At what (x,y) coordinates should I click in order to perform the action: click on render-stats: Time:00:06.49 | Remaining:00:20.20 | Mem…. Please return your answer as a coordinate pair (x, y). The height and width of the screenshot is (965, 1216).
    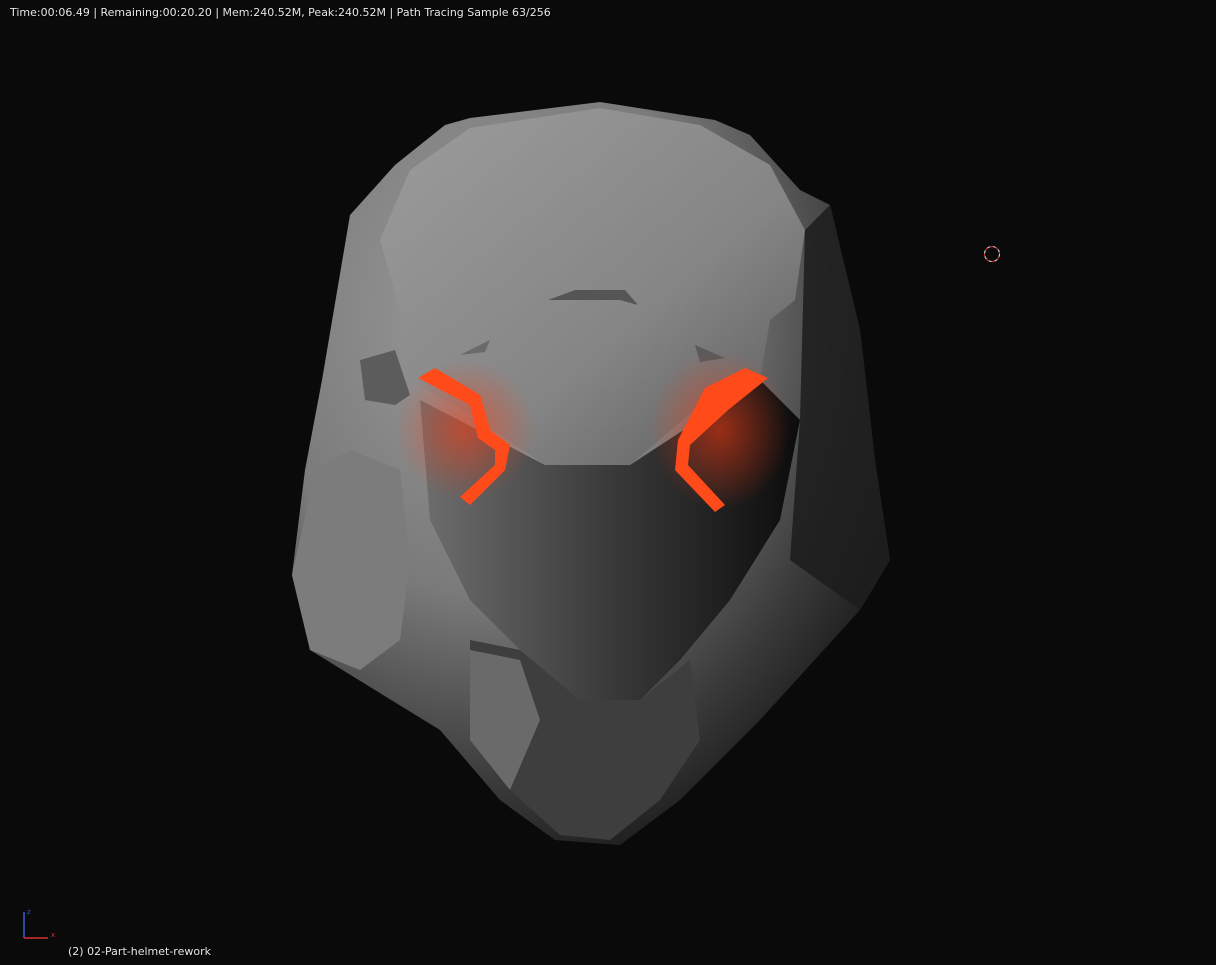
    Looking at the image, I should click on (280, 12).